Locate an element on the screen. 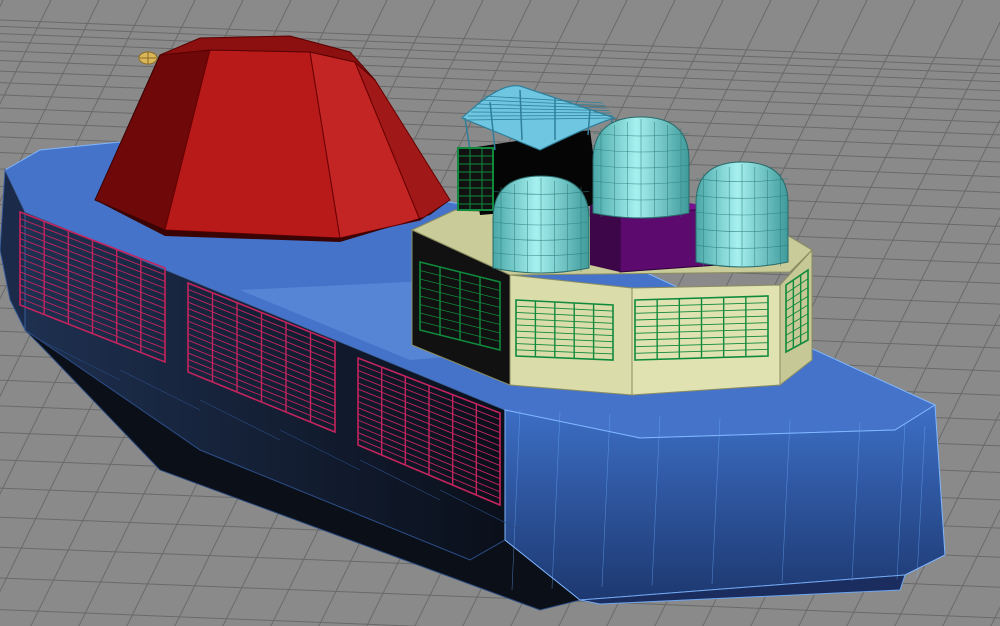  capsule-tank-right is located at coordinates (742, 214).